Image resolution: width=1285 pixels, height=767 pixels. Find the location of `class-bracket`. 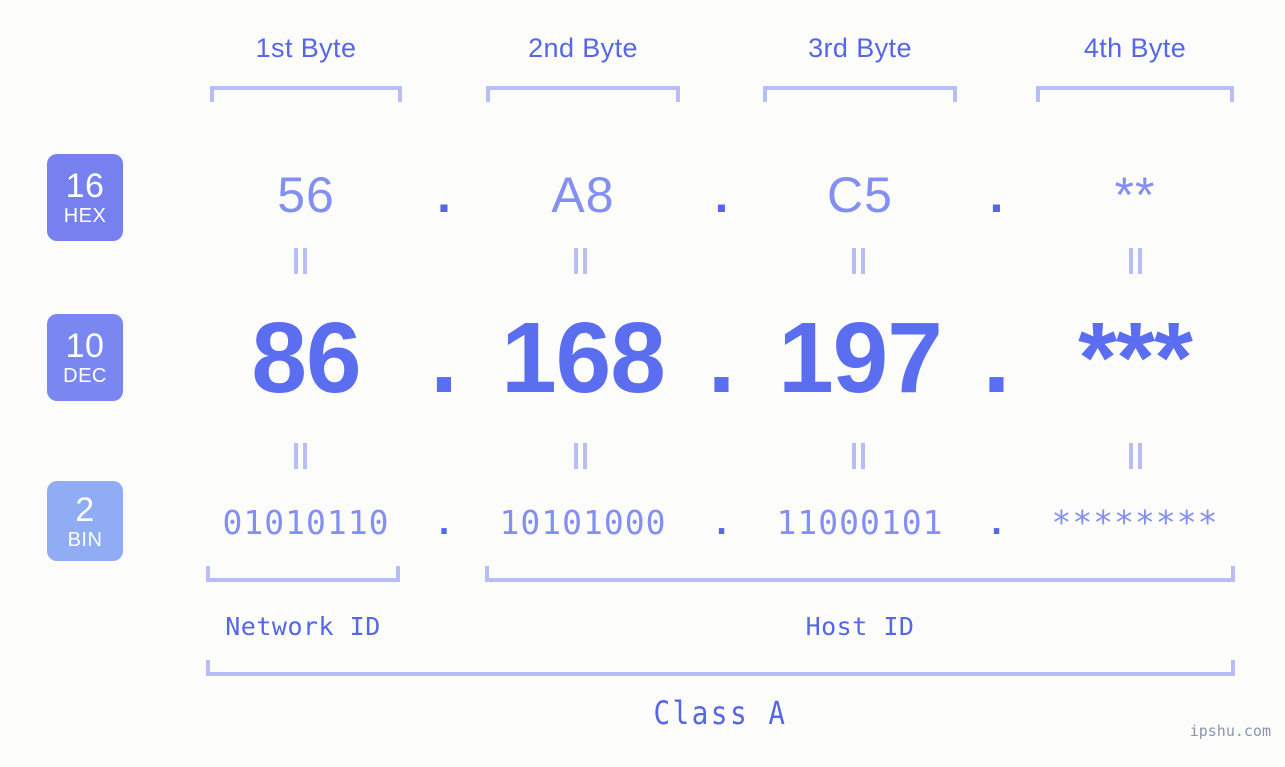

class-bracket is located at coordinates (720, 668).